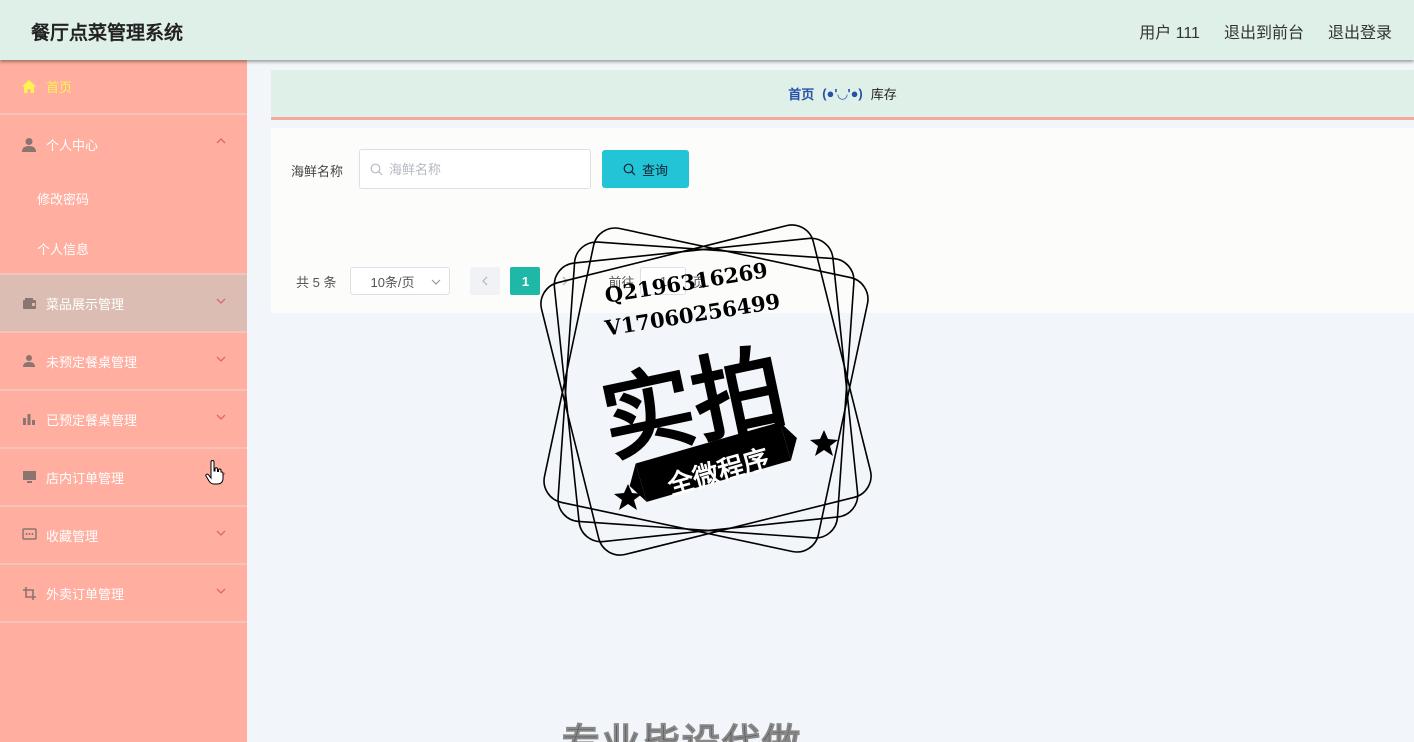 The height and width of the screenshot is (742, 1414). I want to click on goto-suffix: 页, so click(699, 282).